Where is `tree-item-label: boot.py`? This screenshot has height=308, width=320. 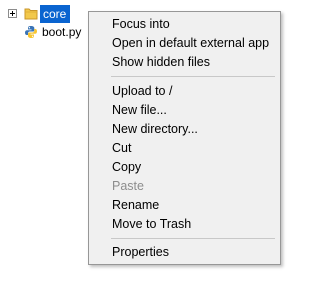
tree-item-label: boot.py is located at coordinates (61, 32).